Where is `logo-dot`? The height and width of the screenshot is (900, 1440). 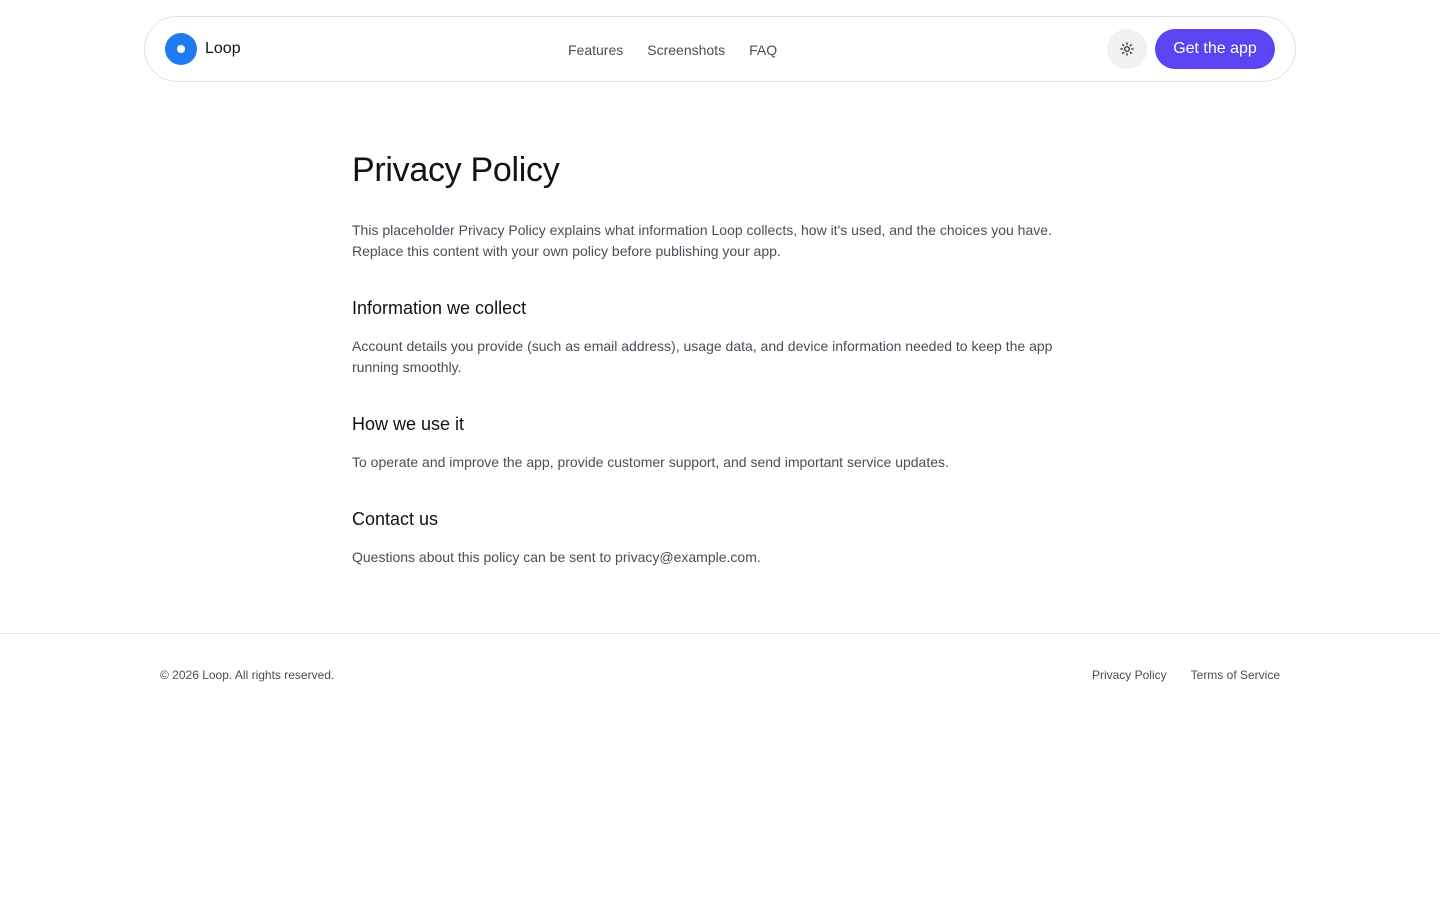 logo-dot is located at coordinates (181, 49).